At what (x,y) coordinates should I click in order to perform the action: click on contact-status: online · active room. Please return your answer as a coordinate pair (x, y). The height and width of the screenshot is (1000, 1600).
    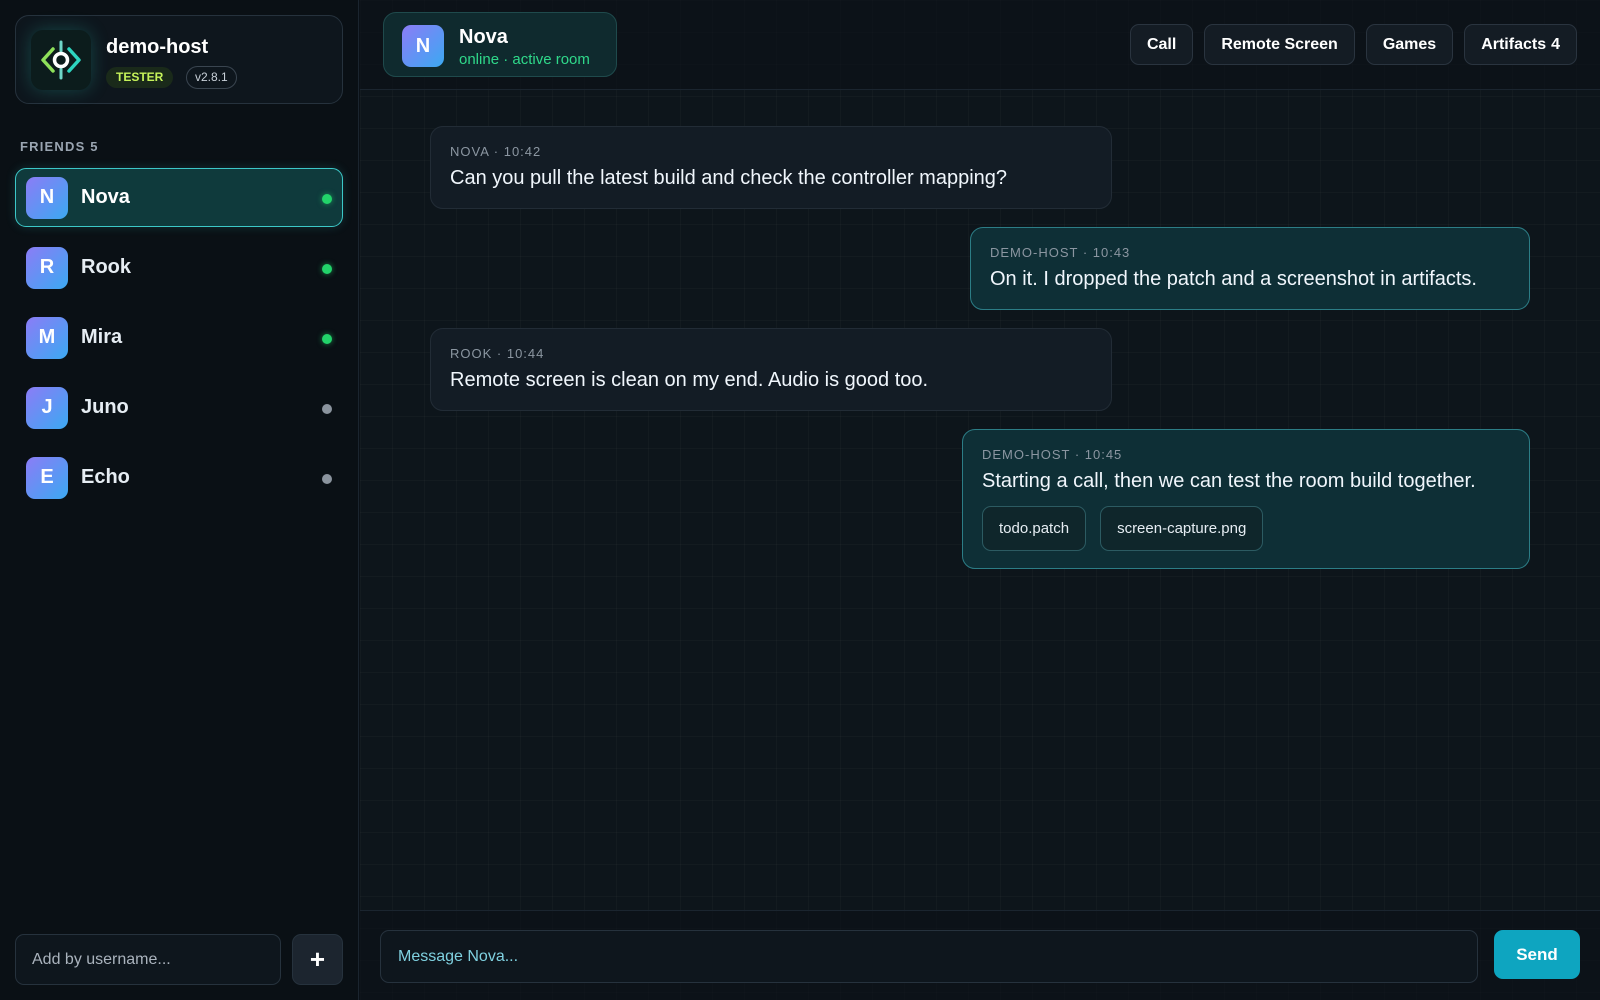
    Looking at the image, I should click on (524, 59).